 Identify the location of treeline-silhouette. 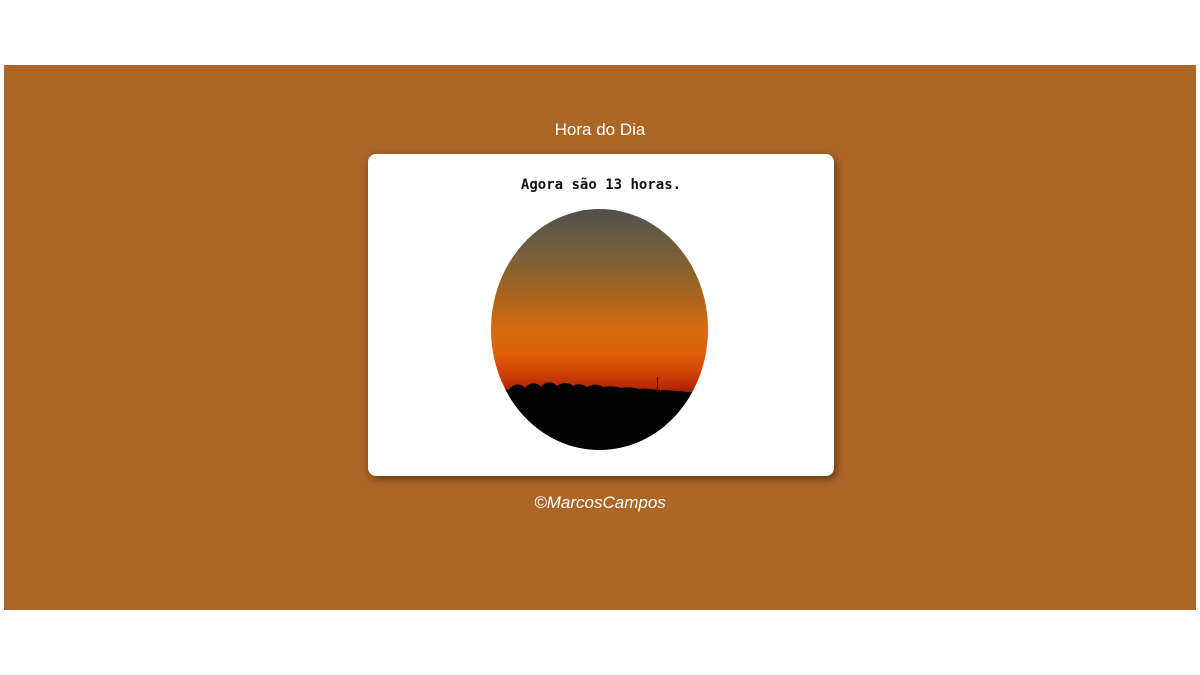
(599, 413).